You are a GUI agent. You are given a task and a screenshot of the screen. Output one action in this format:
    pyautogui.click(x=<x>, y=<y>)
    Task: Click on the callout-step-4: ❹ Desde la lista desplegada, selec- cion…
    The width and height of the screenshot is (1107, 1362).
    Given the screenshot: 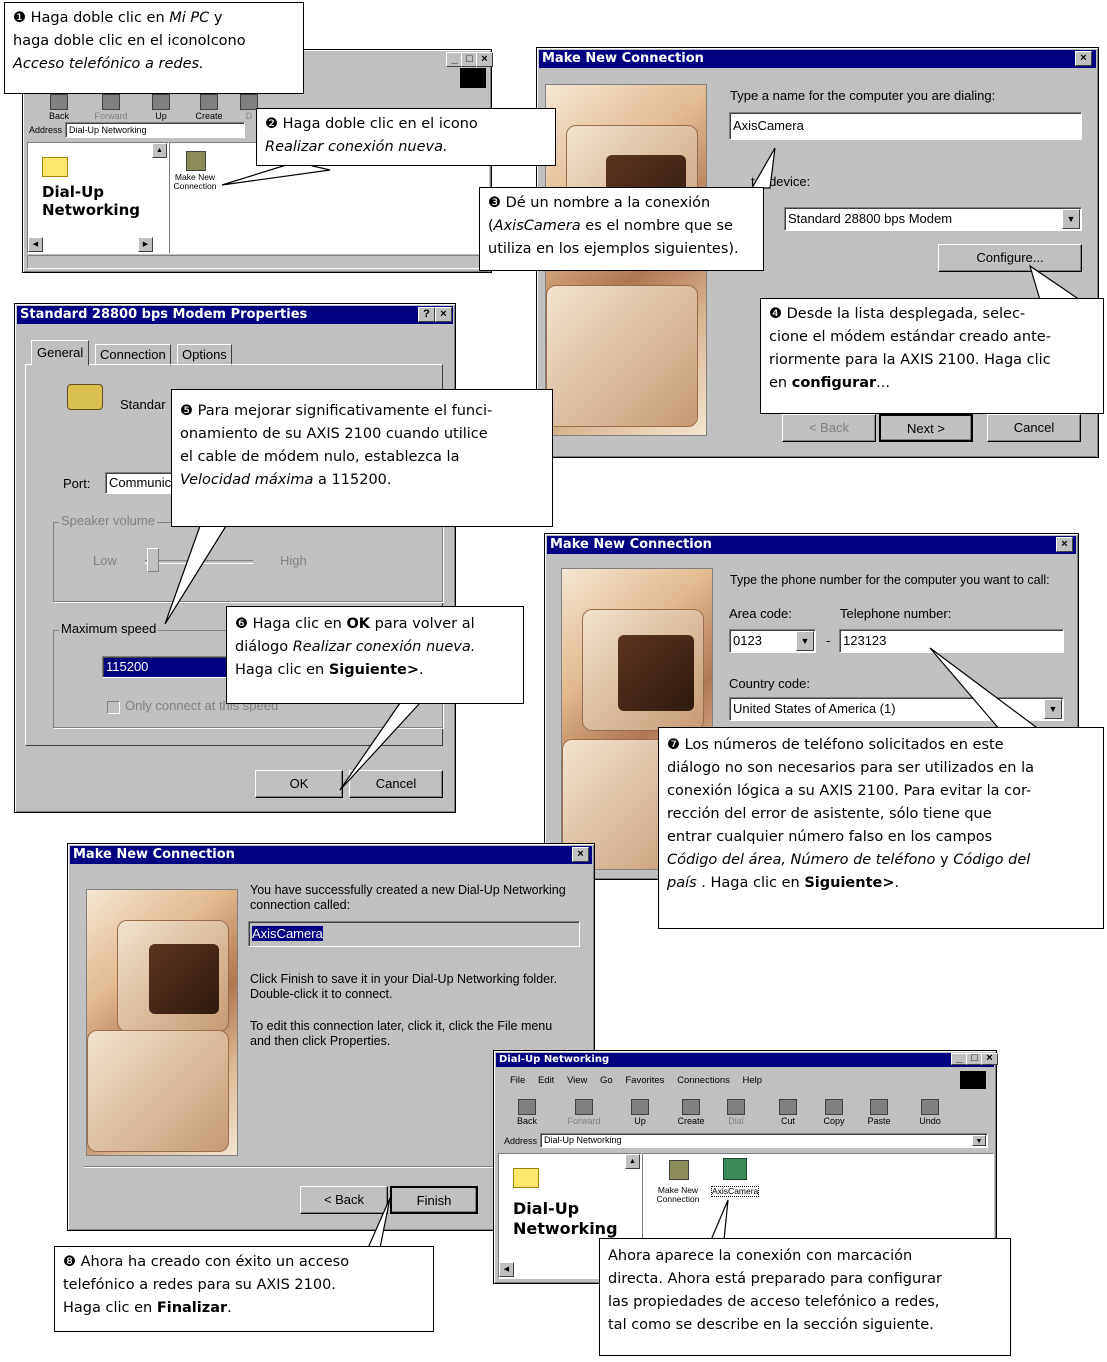 What is the action you would take?
    pyautogui.click(x=932, y=356)
    